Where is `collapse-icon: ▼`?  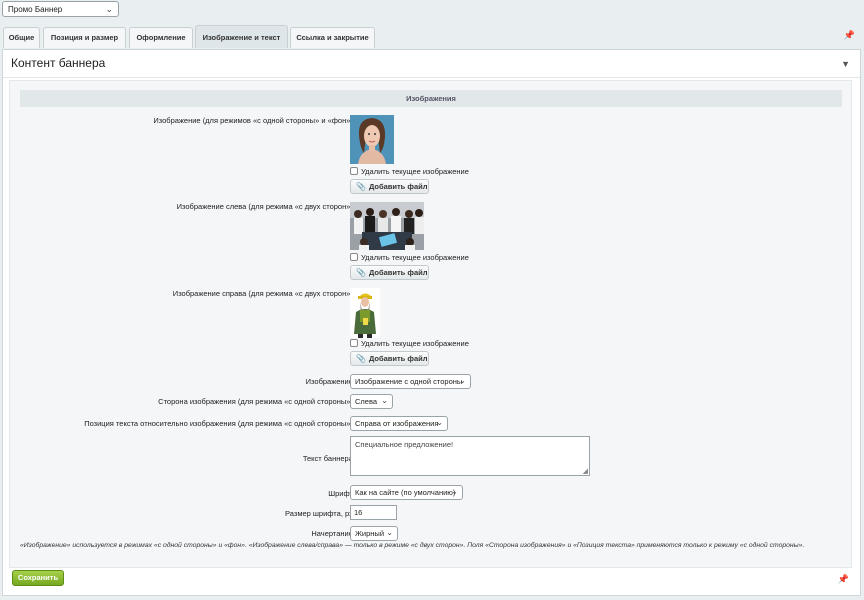 collapse-icon: ▼ is located at coordinates (845, 64).